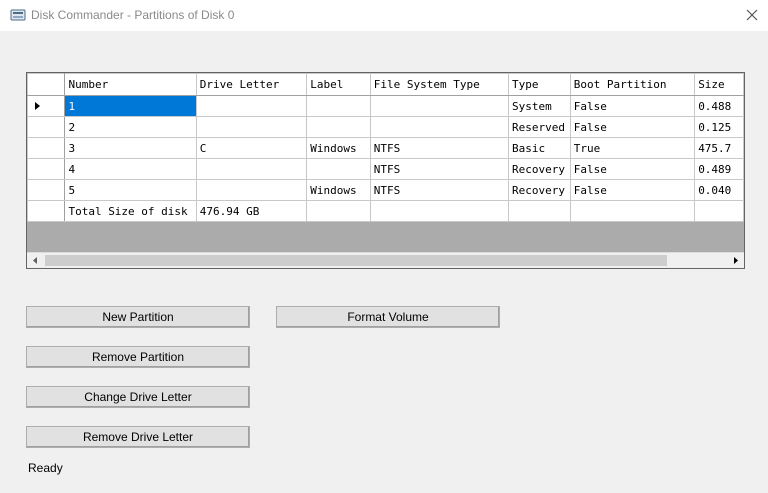 The image size is (768, 493). Describe the element at coordinates (719, 190) in the screenshot. I see `table-cell: 0.040` at that location.